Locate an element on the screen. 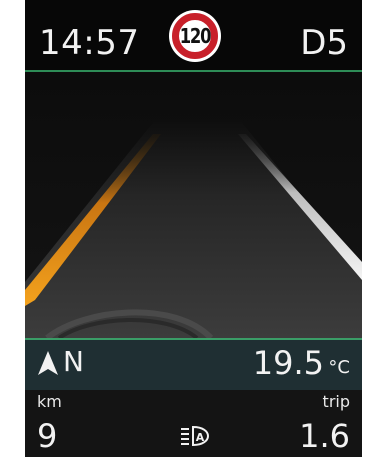 Image resolution: width=374 pixels, height=457 pixels. trip-value: 1.6 is located at coordinates (324, 436).